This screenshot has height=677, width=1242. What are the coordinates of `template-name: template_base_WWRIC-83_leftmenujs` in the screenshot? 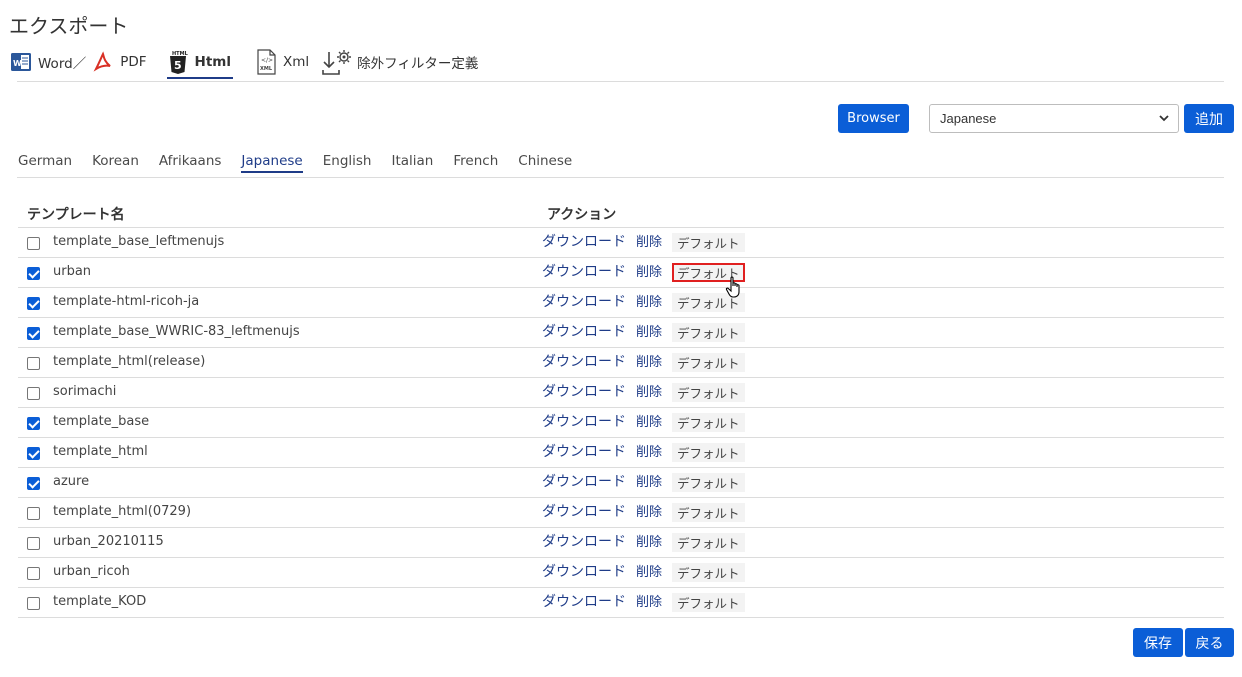 It's located at (176, 331).